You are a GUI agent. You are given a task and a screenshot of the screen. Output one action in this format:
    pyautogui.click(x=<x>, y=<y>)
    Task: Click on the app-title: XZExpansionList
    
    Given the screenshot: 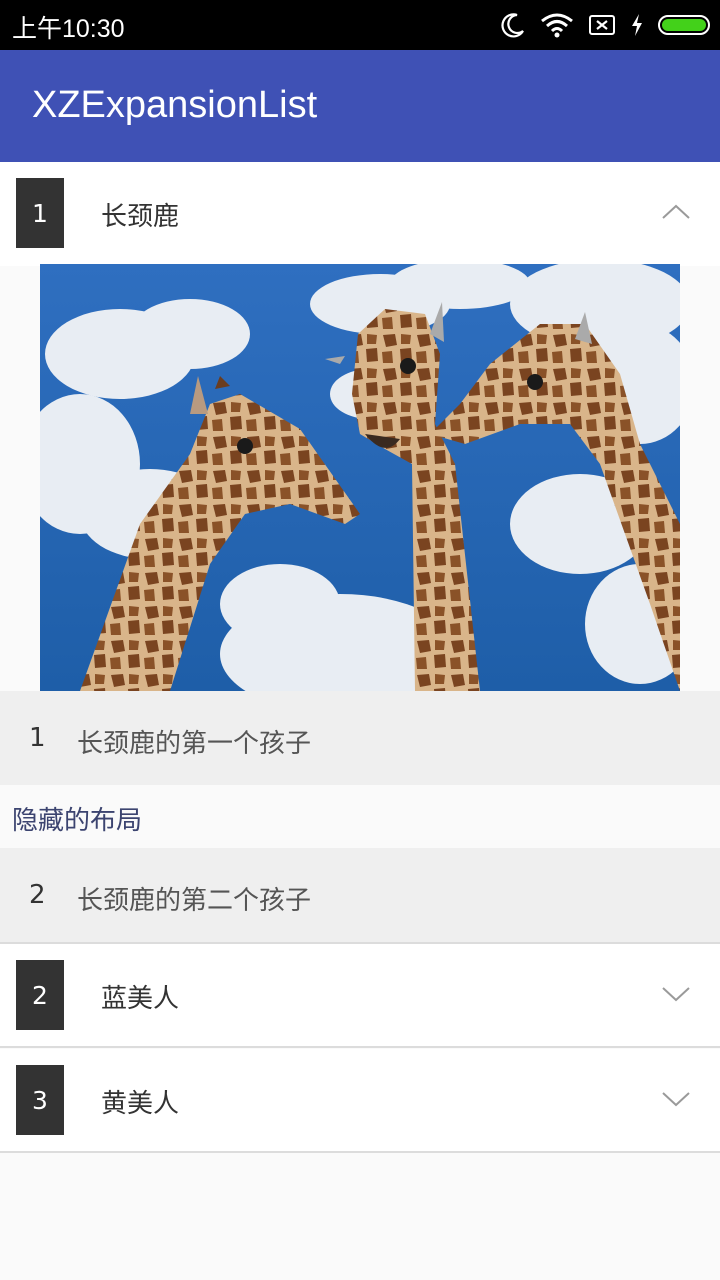 What is the action you would take?
    pyautogui.click(x=175, y=105)
    